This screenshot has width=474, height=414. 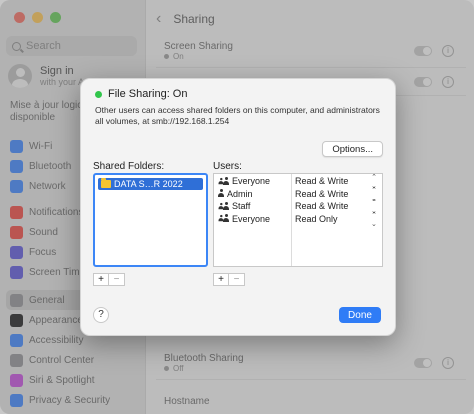 What do you see at coordinates (98, 94) in the screenshot?
I see `status-on-dot` at bounding box center [98, 94].